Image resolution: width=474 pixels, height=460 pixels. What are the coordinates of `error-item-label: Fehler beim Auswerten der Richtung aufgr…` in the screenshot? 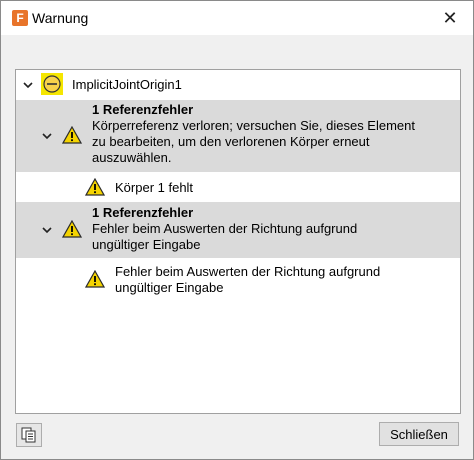 It's located at (248, 271).